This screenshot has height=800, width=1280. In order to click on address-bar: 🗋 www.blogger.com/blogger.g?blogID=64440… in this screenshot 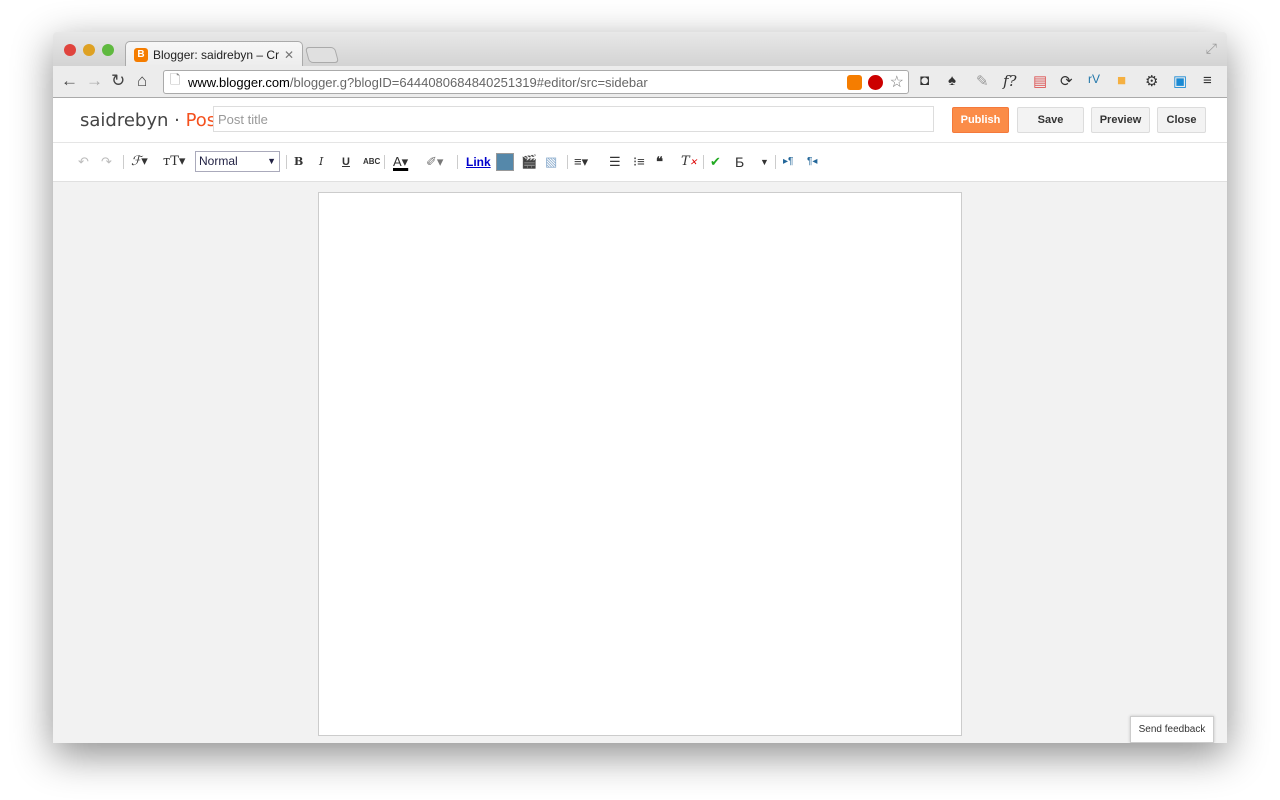, I will do `click(536, 82)`.